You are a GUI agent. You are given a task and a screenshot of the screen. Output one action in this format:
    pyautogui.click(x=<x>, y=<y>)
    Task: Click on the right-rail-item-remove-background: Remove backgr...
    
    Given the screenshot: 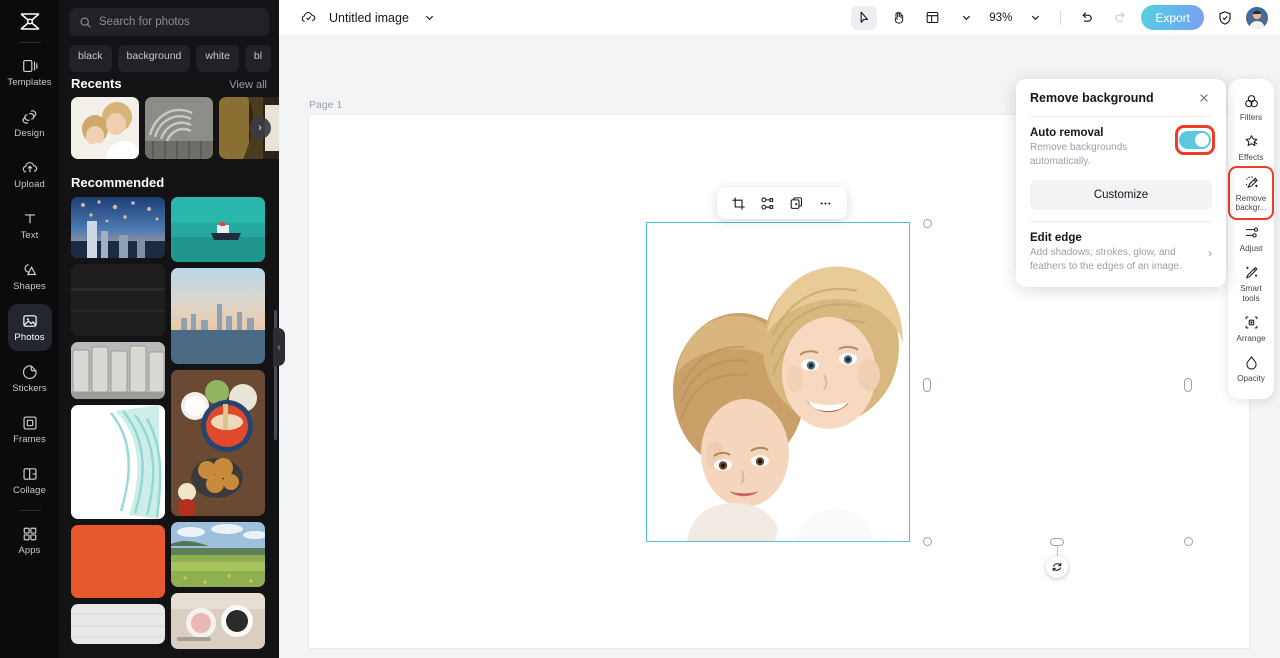 What is the action you would take?
    pyautogui.click(x=1251, y=192)
    